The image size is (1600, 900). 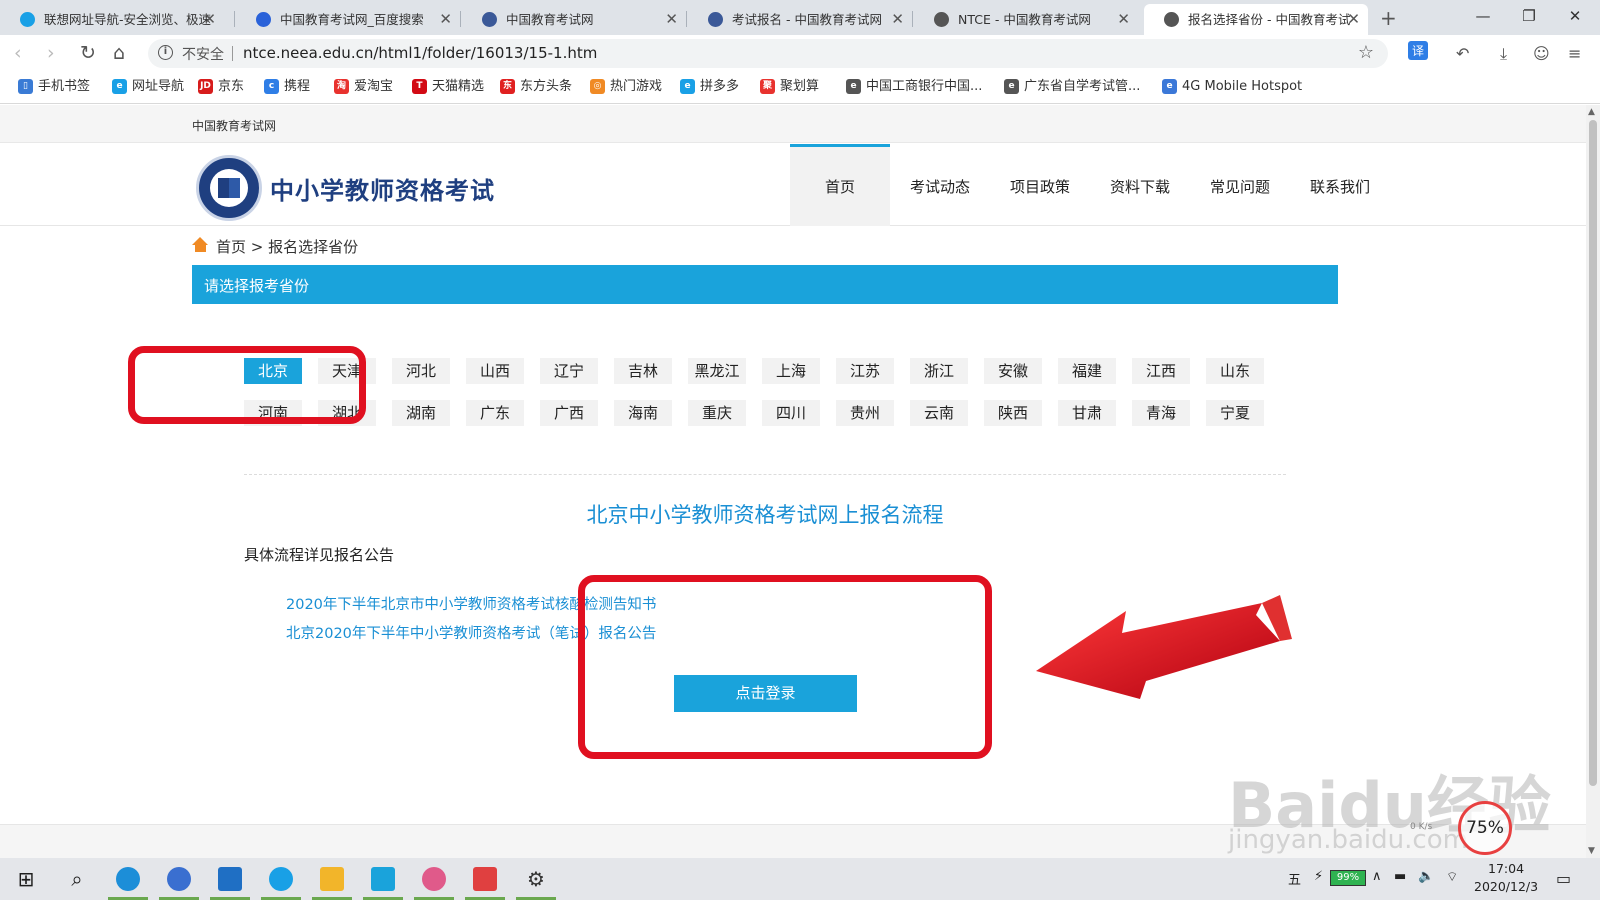 I want to click on taskbar-file-explorer-icon, so click(x=332, y=879).